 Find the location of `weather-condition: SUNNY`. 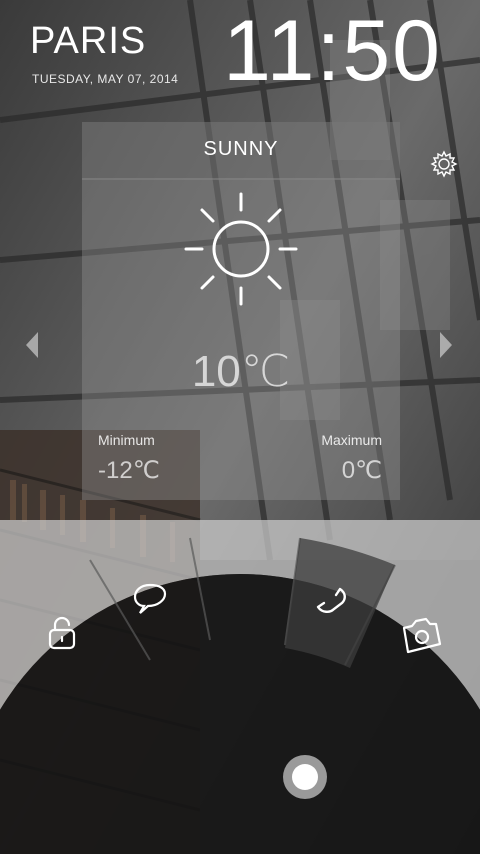

weather-condition: SUNNY is located at coordinates (241, 149).